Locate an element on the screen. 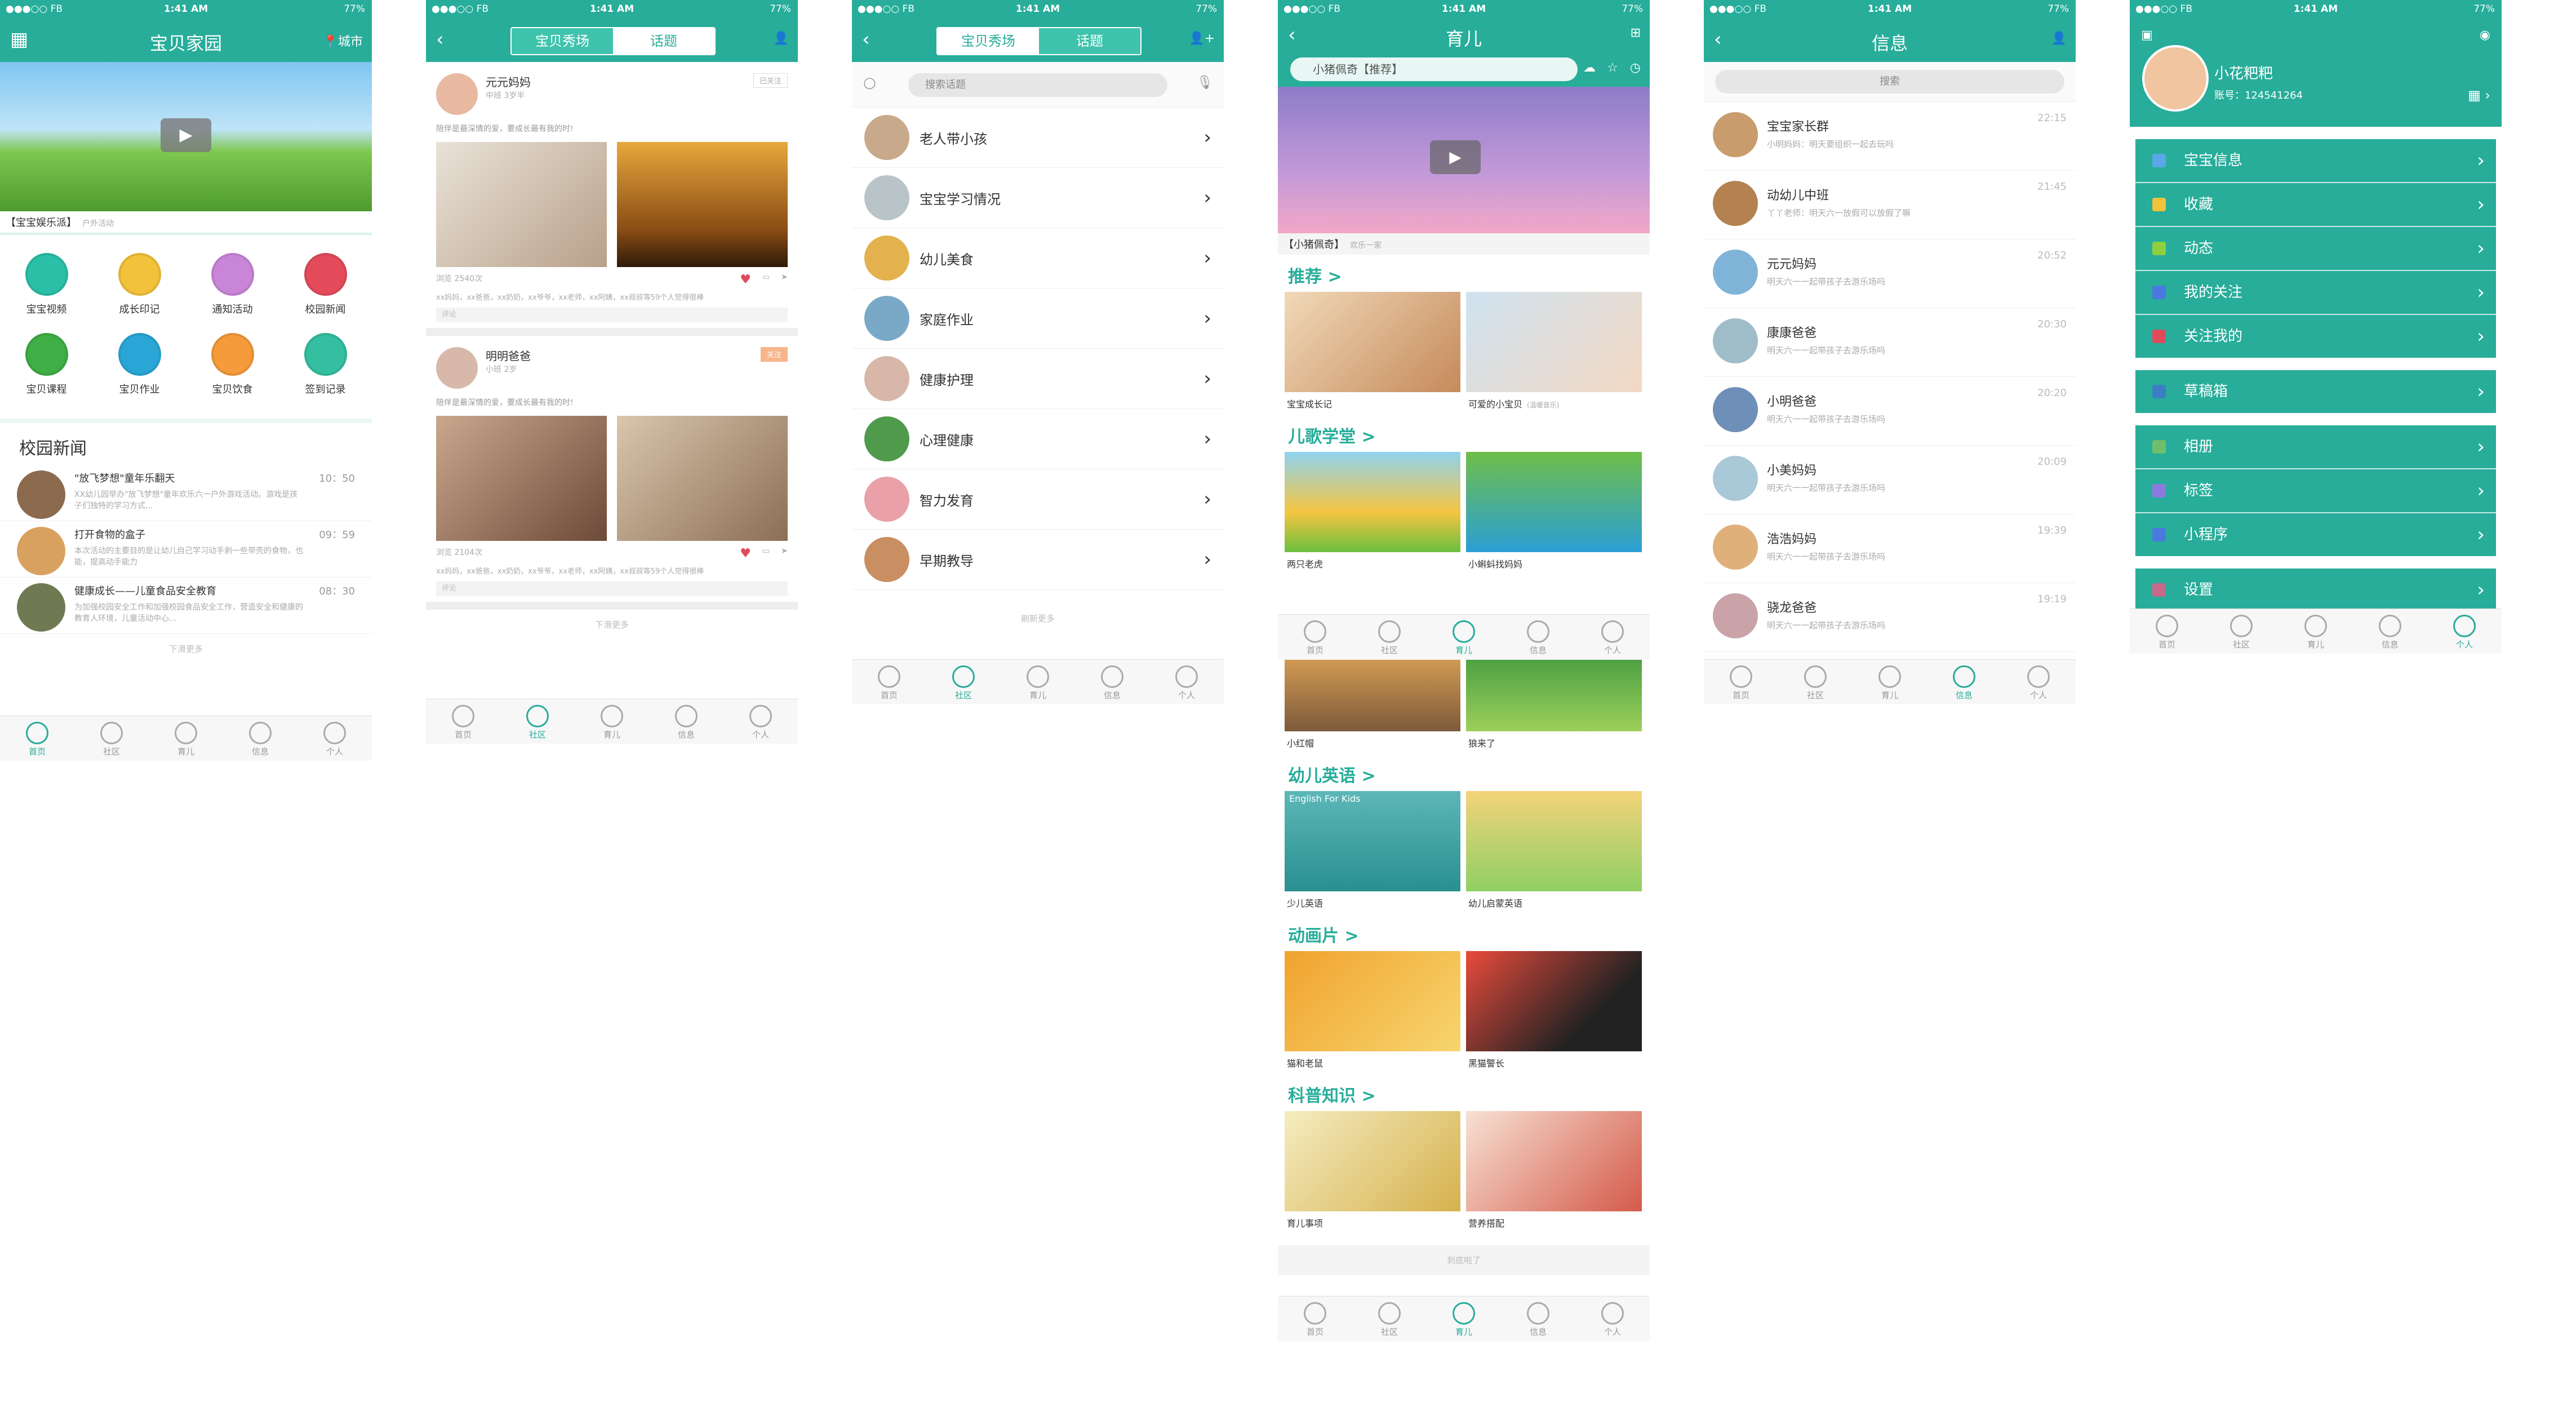 This screenshot has height=1408, width=2576. menu-item-tags: 标签 › is located at coordinates (2316, 491).